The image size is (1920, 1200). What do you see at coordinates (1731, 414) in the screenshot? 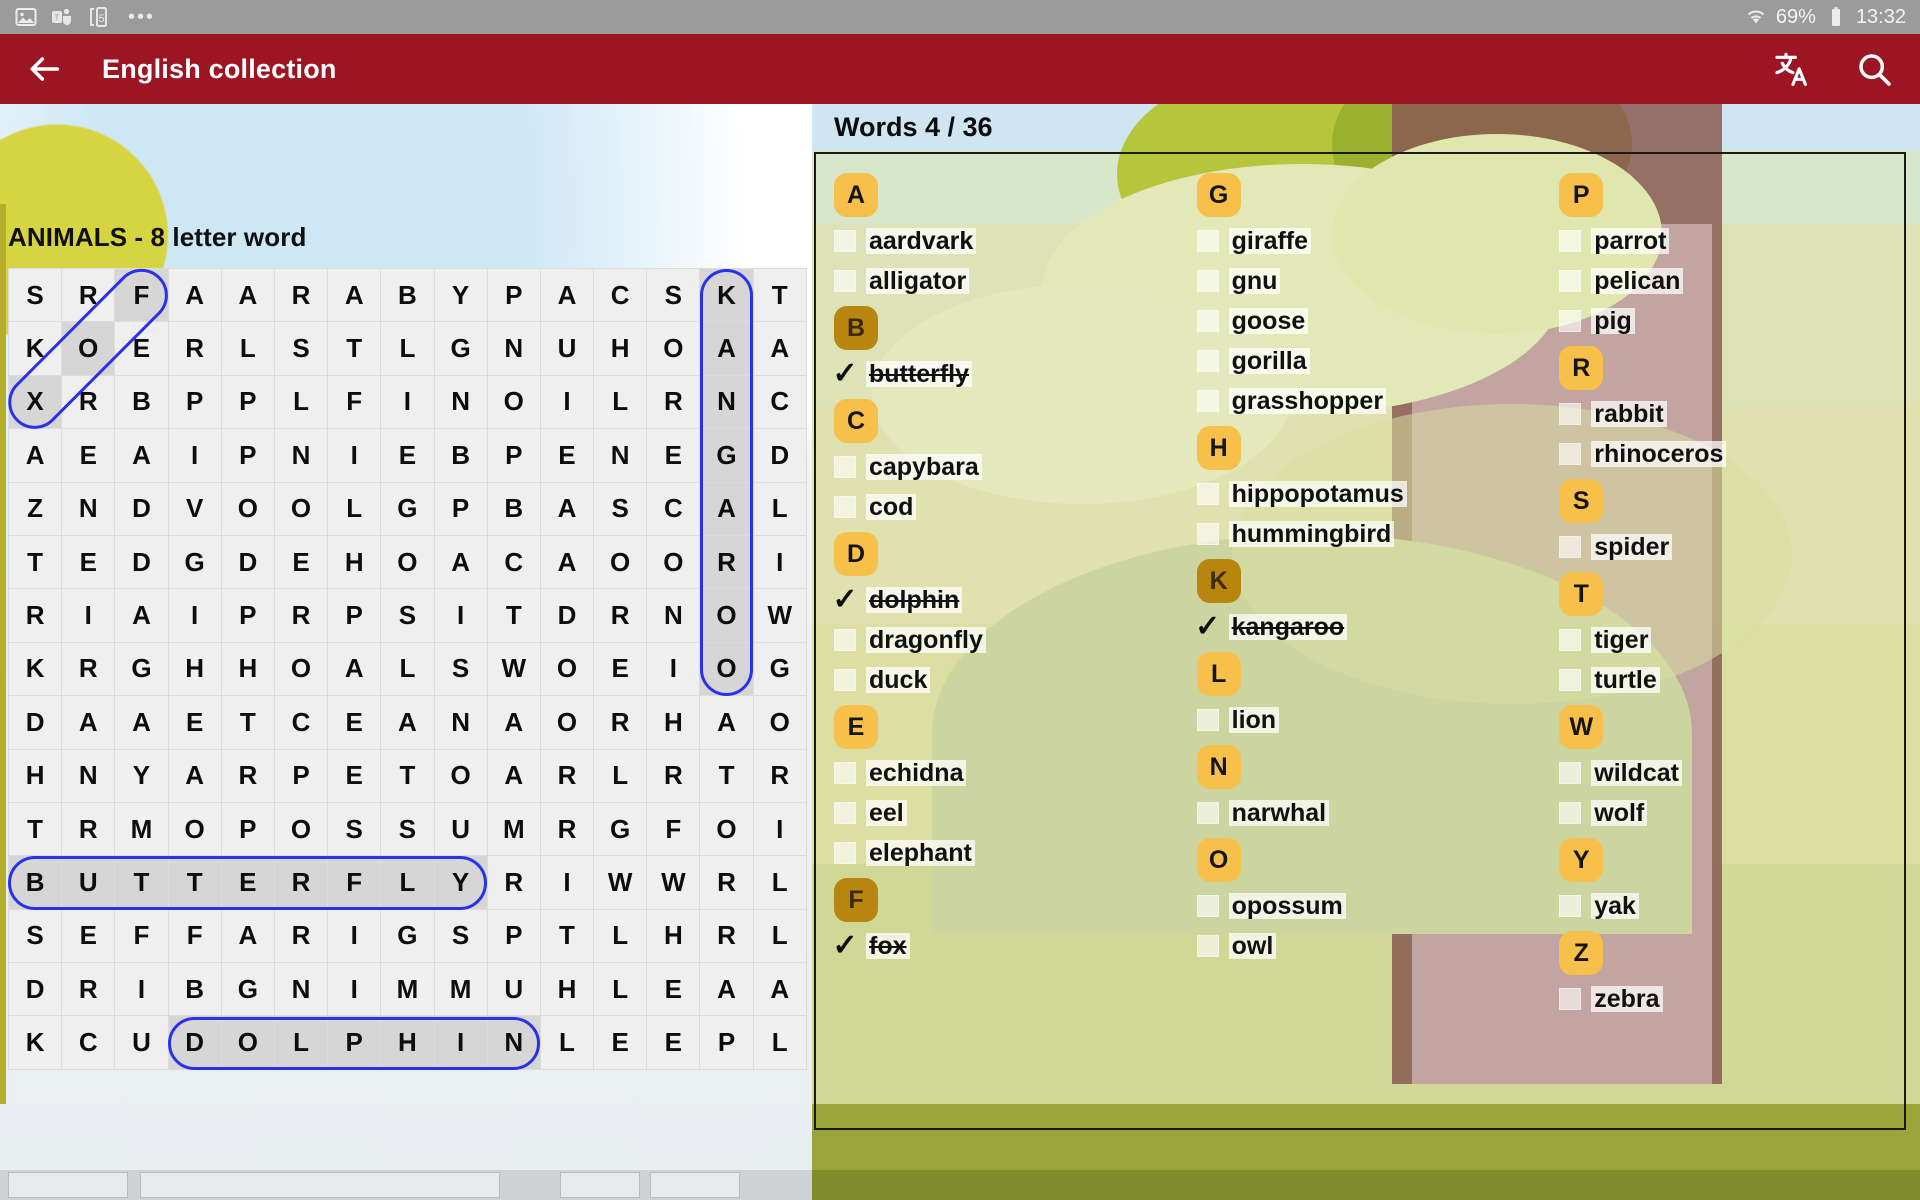
I see `word-list-item: rabbit` at bounding box center [1731, 414].